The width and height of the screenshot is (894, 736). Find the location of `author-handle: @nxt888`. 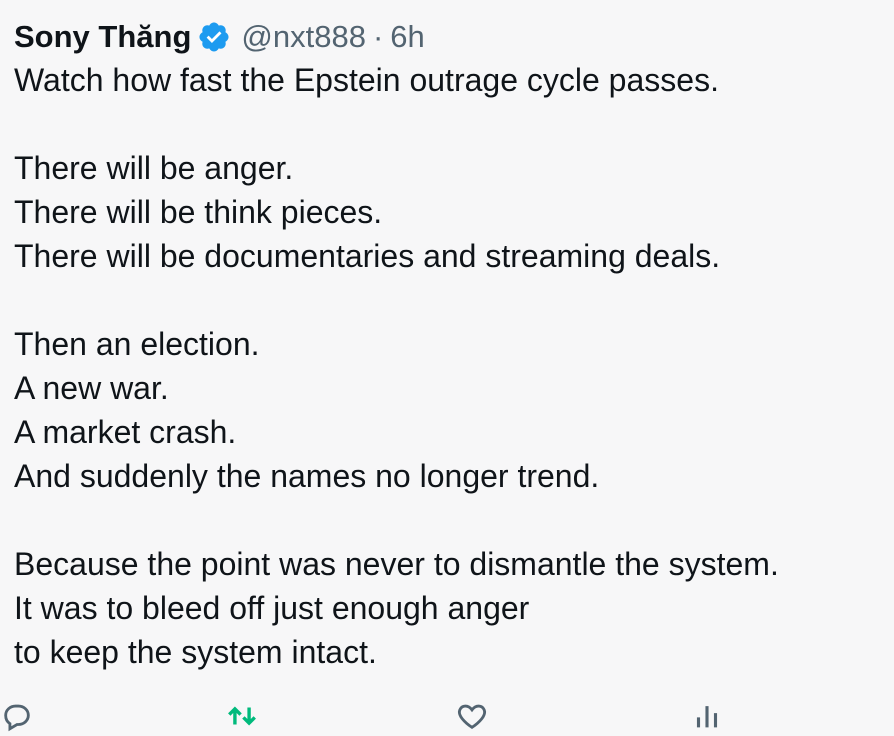

author-handle: @nxt888 is located at coordinates (303, 37).